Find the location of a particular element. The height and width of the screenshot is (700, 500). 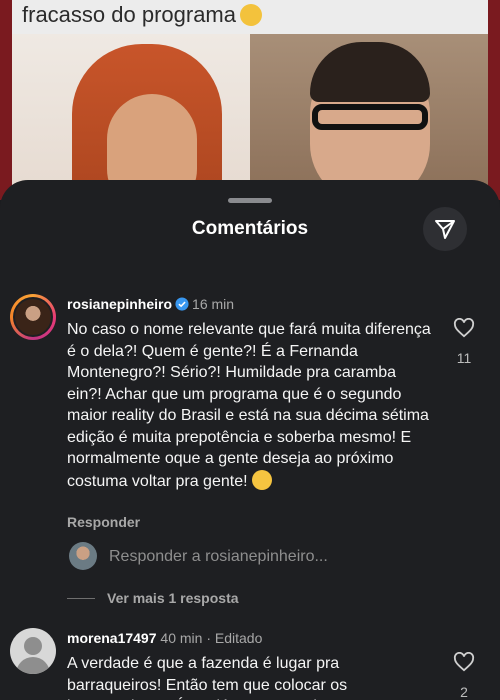

send-icon is located at coordinates (445, 229).